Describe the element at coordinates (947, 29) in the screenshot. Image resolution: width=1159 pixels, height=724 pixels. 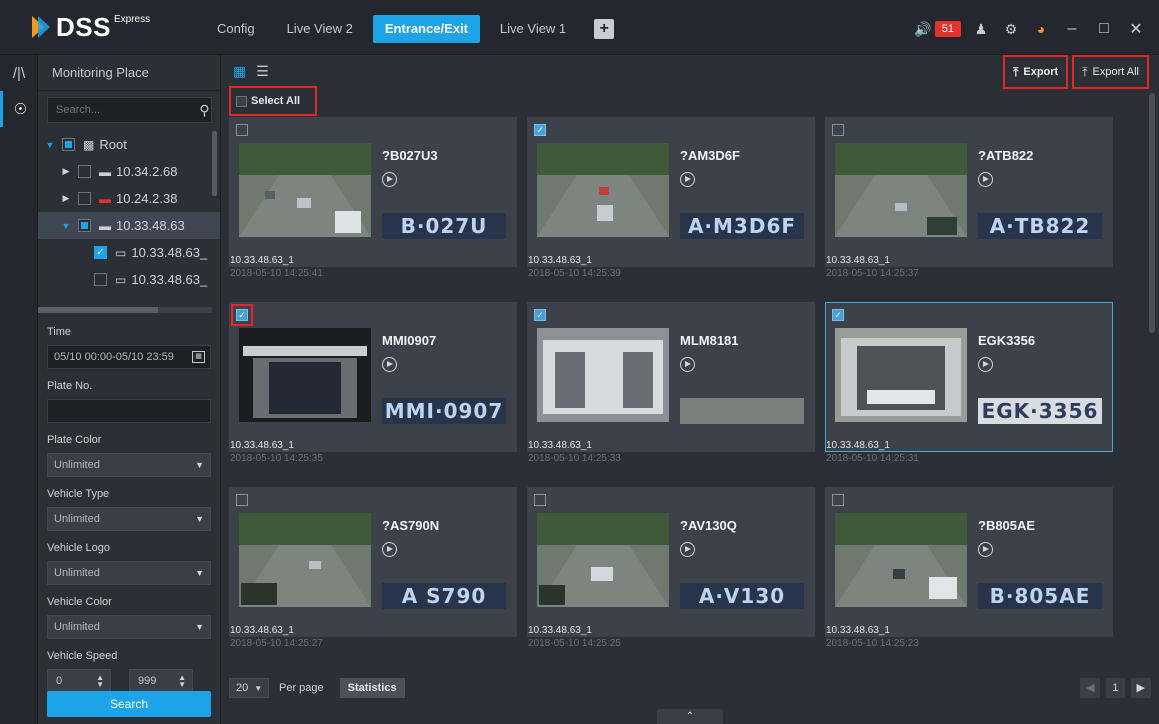
I see `alarm-count-badge: 51` at that location.